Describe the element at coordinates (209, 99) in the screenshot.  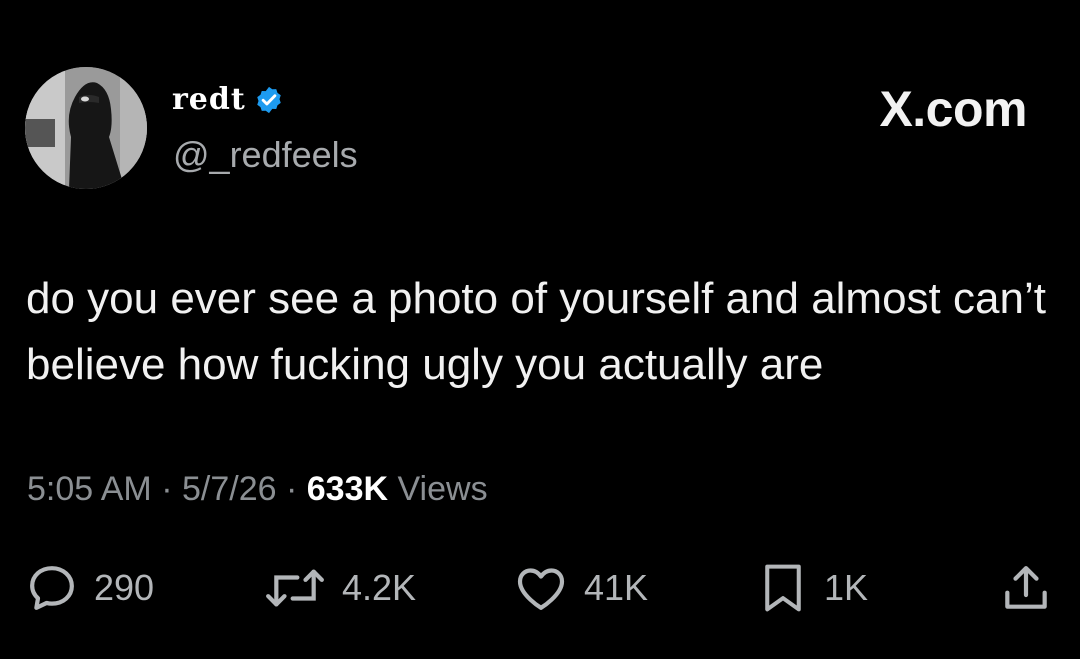
I see `author-display-name: redt` at that location.